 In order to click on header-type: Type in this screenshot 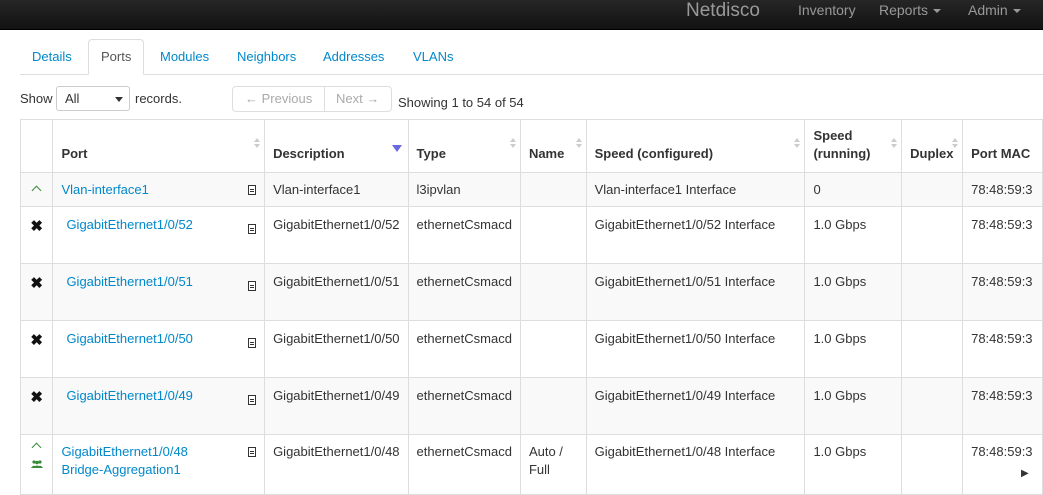, I will do `click(464, 146)`.